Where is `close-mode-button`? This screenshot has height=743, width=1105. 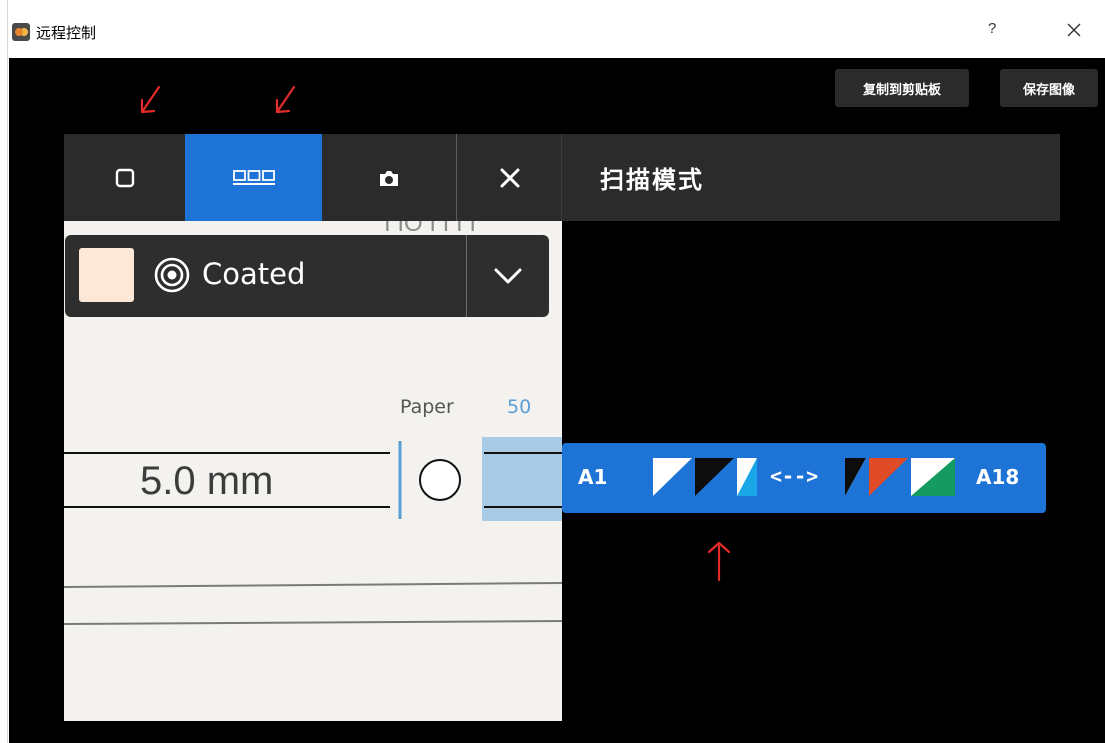 close-mode-button is located at coordinates (510, 177).